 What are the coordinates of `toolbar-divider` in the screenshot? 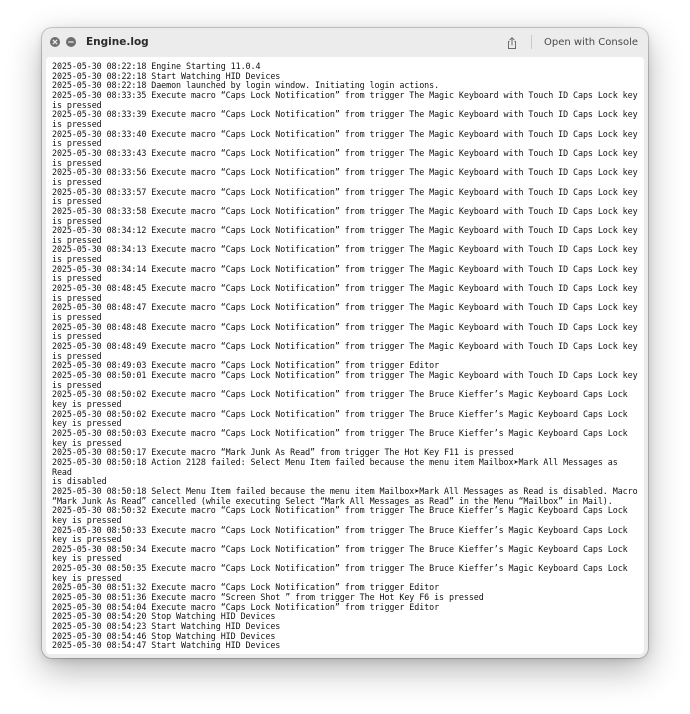 It's located at (532, 42).